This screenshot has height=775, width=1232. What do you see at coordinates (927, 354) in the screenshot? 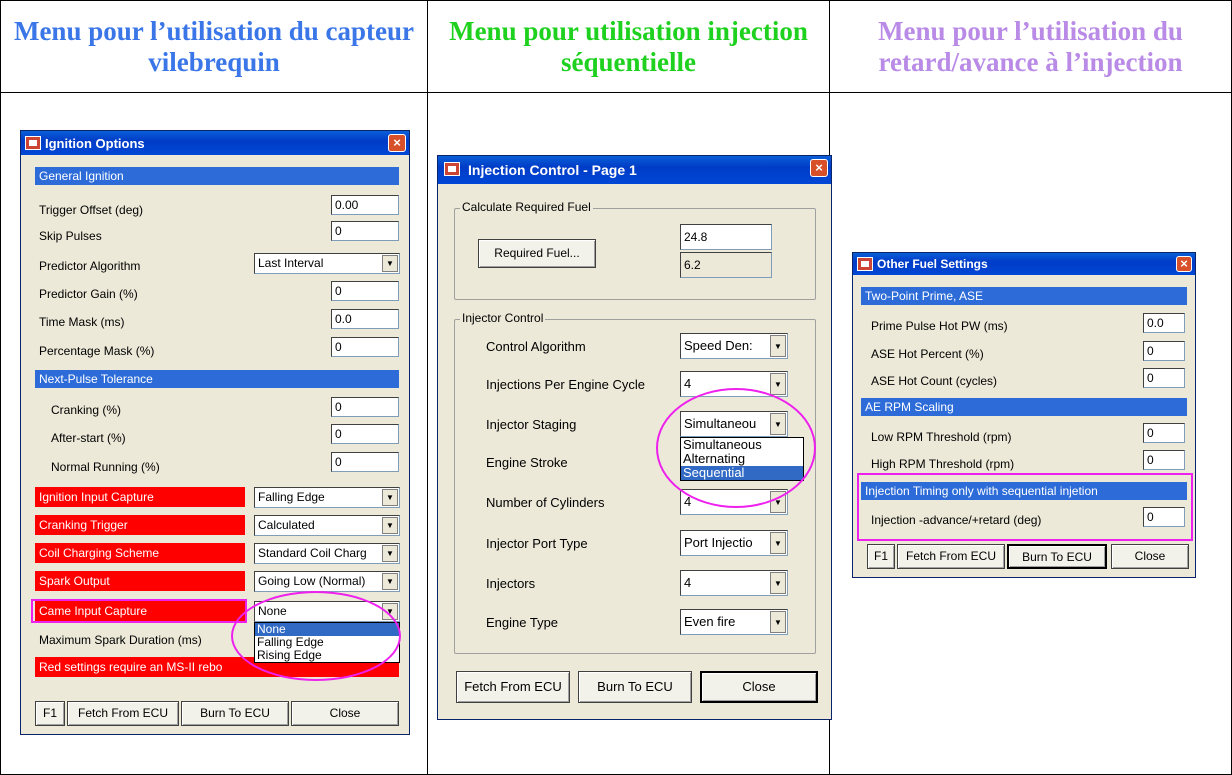
I see `ase-hot-percent-label: ASE Hot Percent (%)` at bounding box center [927, 354].